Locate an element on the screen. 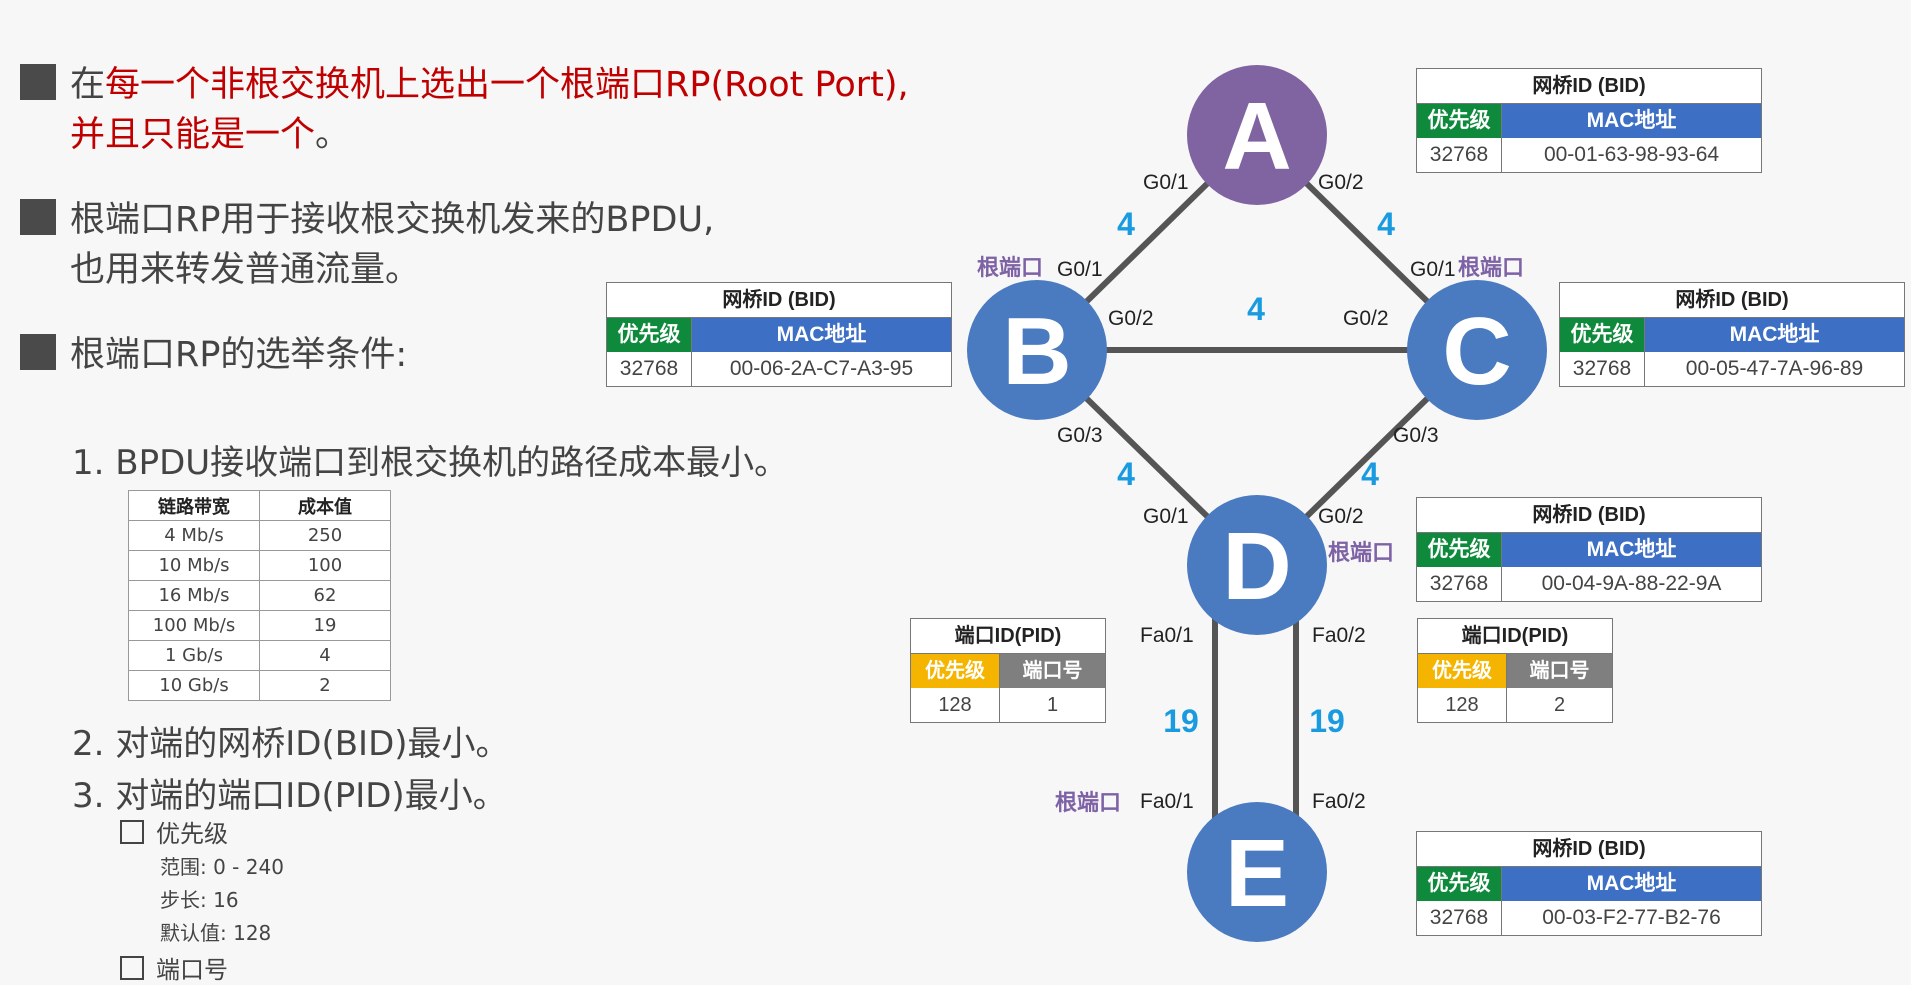  port-e-fa01: Fa0/1 is located at coordinates (1167, 801).